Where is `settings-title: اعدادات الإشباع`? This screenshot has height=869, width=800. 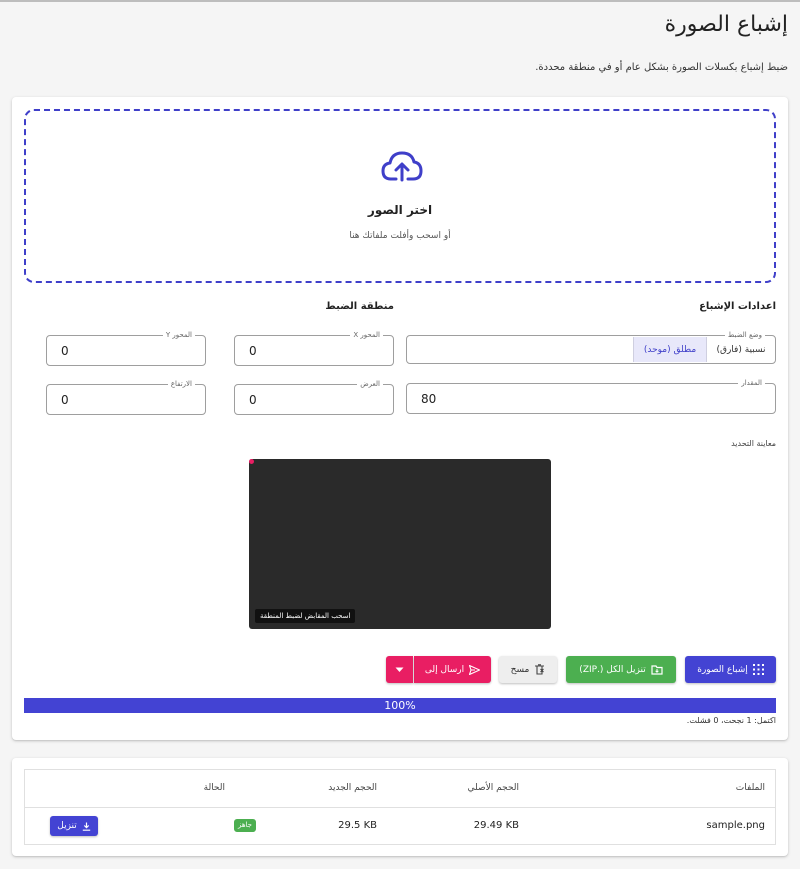 settings-title: اعدادات الإشباع is located at coordinates (737, 306).